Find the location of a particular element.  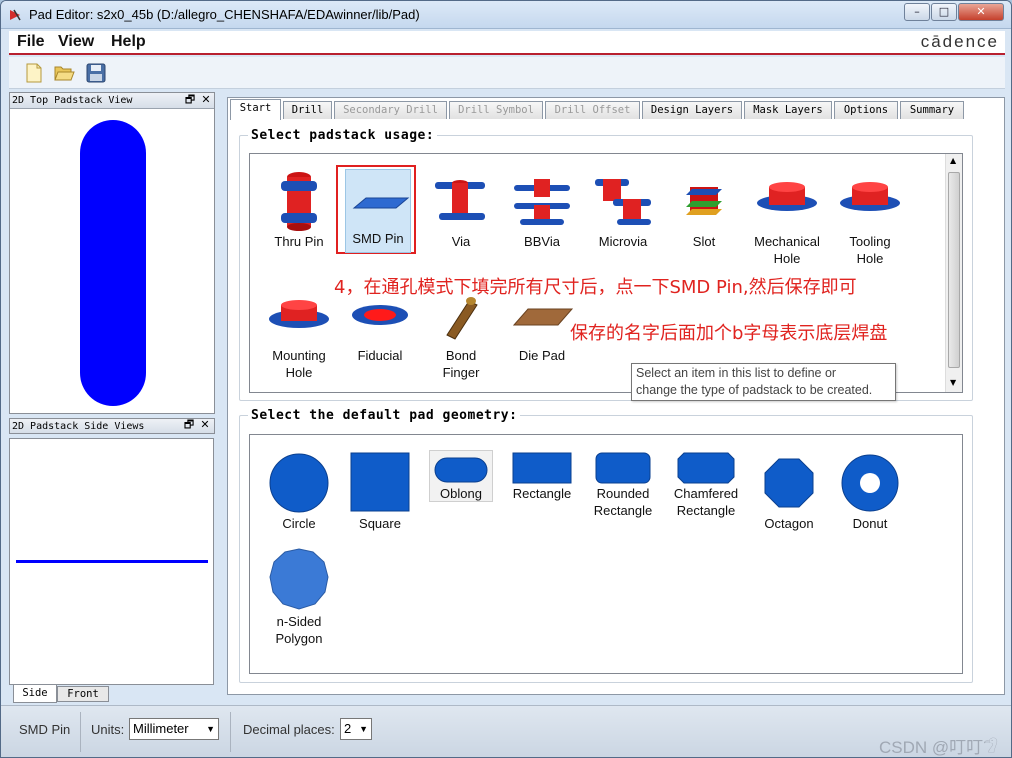

geometry-label: Rounded is located at coordinates (623, 493).